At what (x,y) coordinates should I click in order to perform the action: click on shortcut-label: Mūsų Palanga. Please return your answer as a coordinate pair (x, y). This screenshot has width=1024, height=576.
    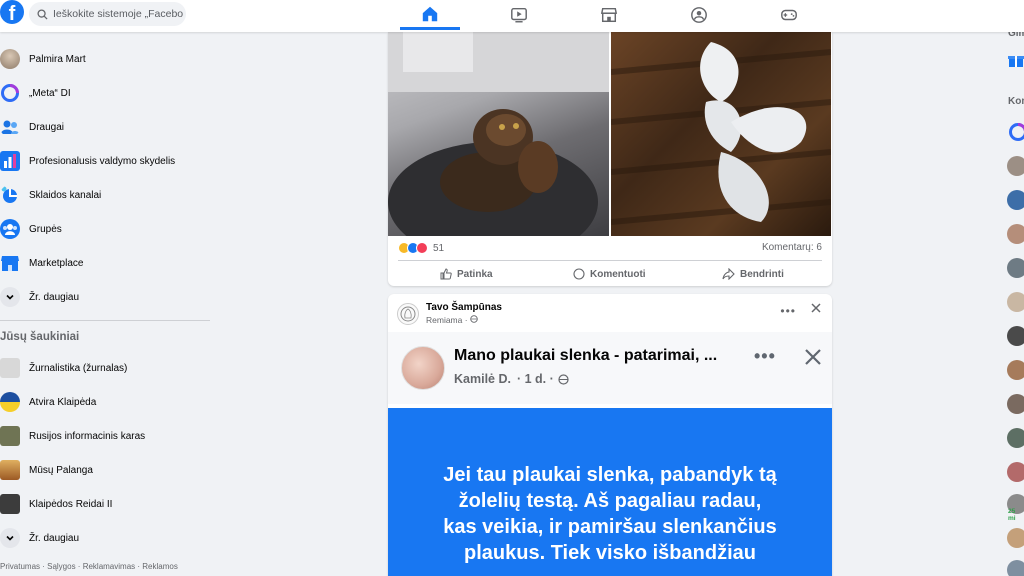
    Looking at the image, I should click on (61, 470).